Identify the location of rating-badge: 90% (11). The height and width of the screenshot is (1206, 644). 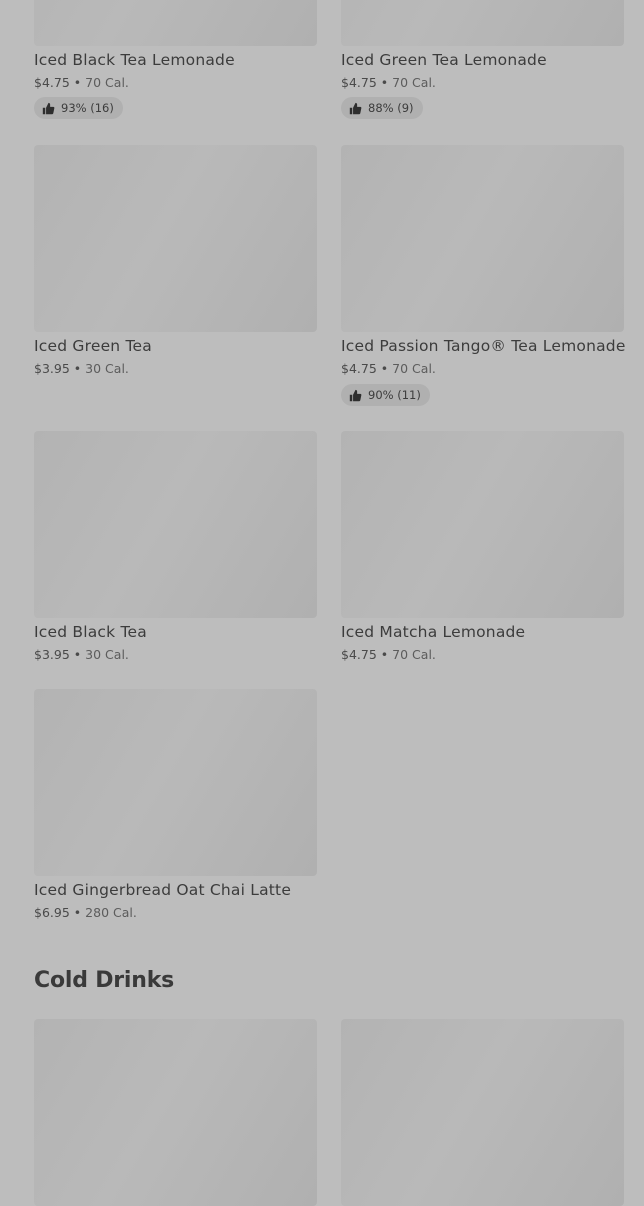
(385, 395).